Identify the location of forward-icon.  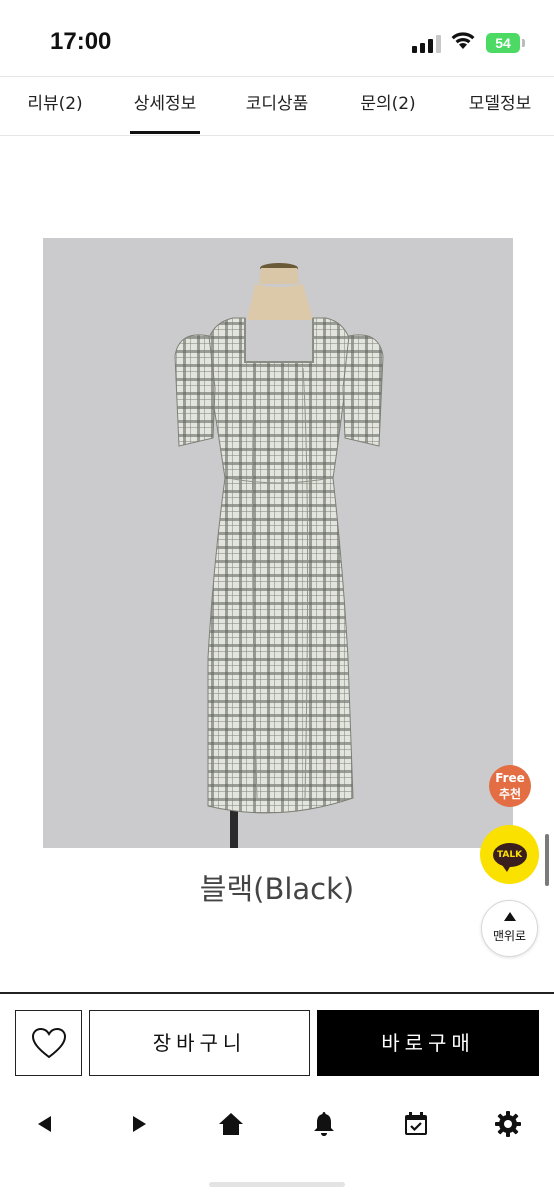
(139, 1124).